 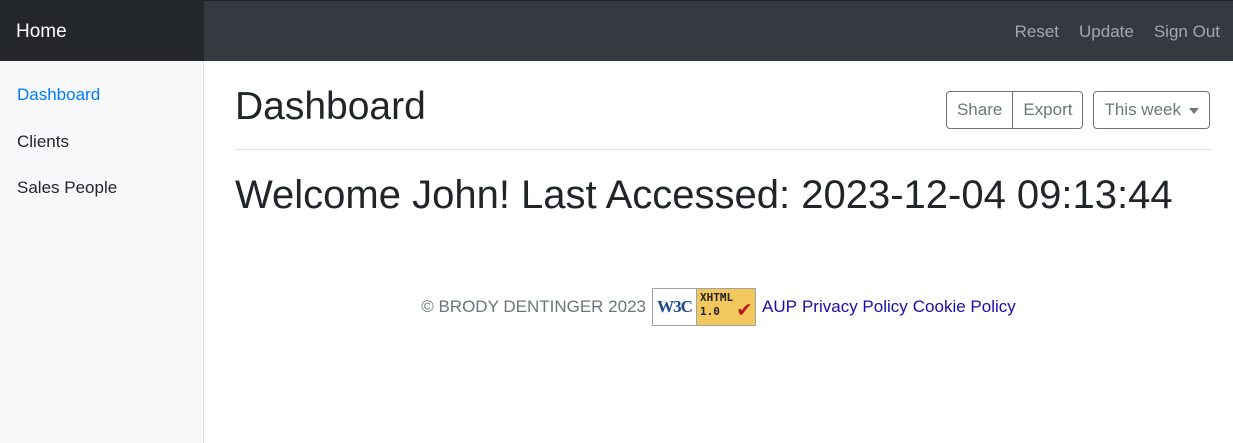 I want to click on update-link: Update, so click(x=1106, y=32).